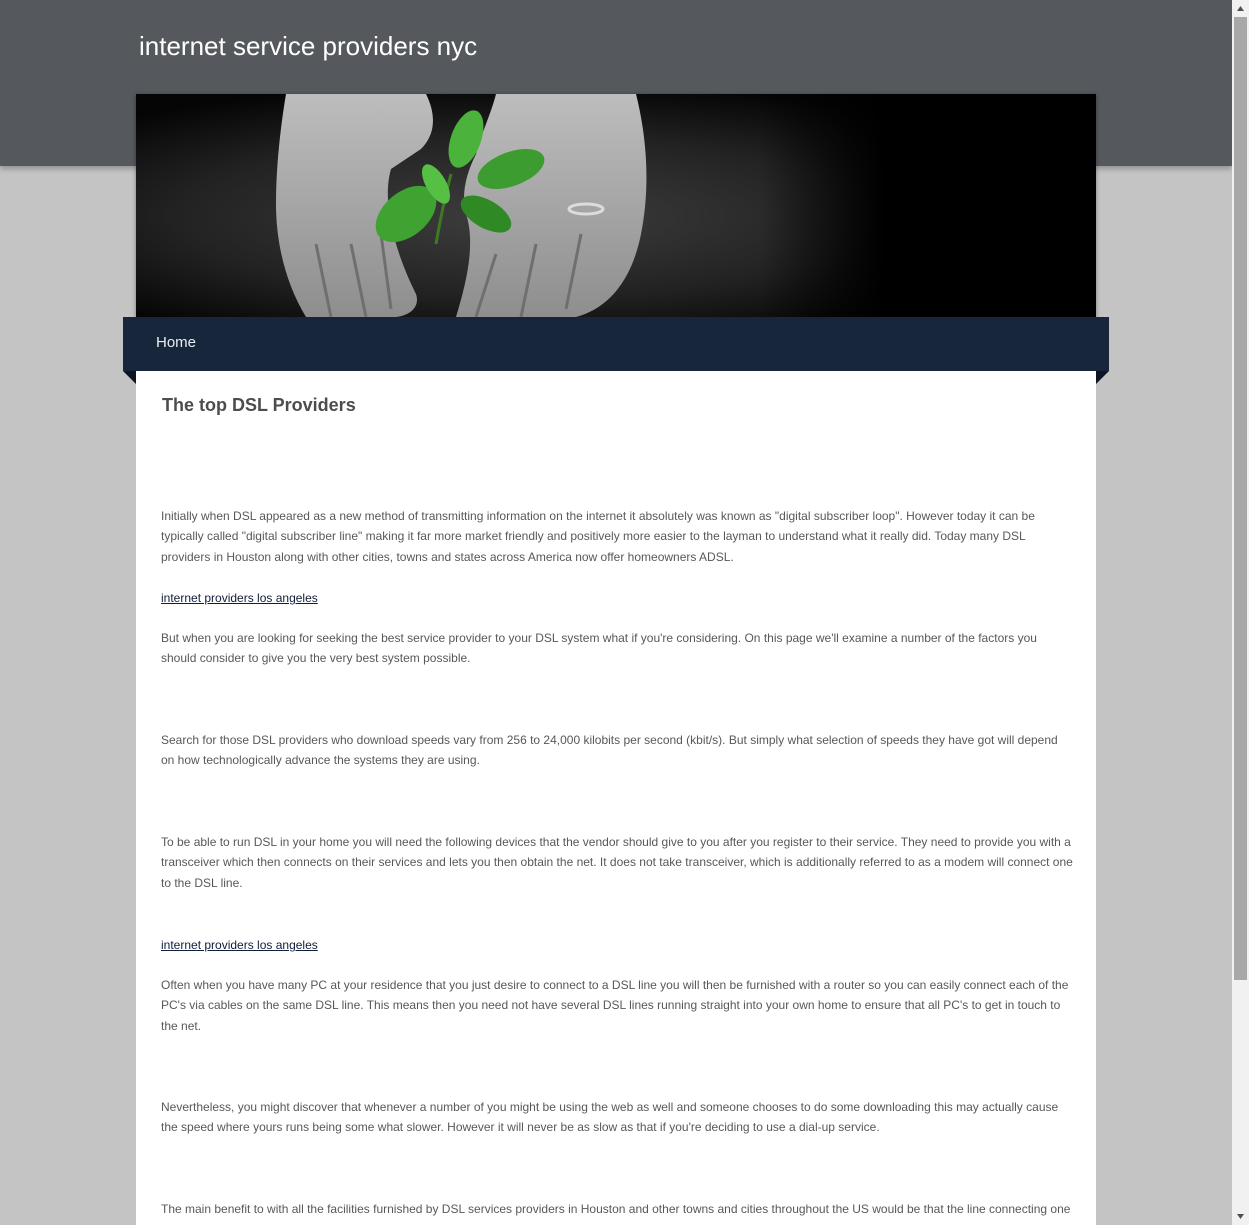 The width and height of the screenshot is (1249, 1225). Describe the element at coordinates (1240, 1216) in the screenshot. I see `arrow-down-icon` at that location.